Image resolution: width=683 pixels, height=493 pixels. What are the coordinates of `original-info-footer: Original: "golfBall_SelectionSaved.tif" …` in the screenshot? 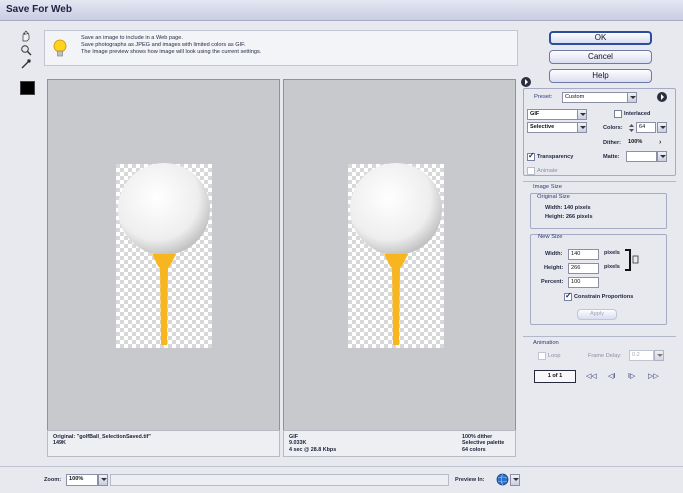 It's located at (163, 443).